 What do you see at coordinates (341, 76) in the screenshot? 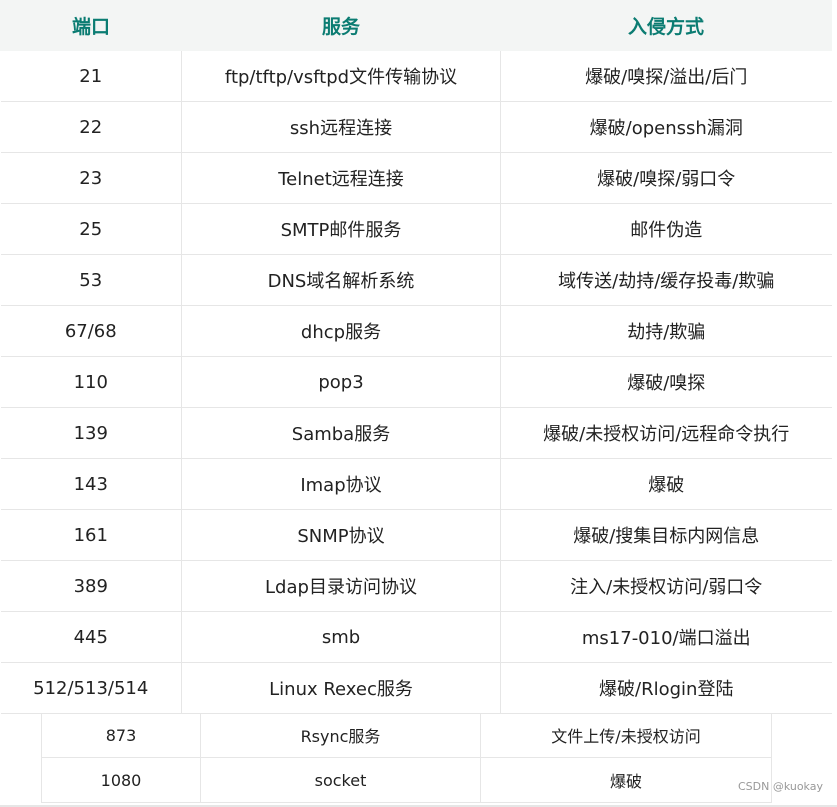
I see `cell-service: ftp/tftp/vsftpd文件传输协议` at bounding box center [341, 76].